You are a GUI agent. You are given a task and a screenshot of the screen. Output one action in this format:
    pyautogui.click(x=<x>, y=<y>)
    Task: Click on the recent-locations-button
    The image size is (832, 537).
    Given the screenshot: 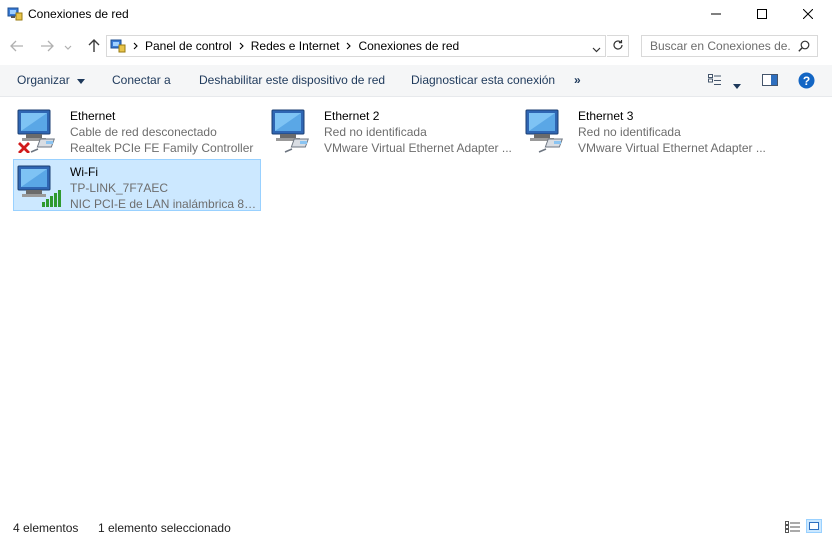 What is the action you would take?
    pyautogui.click(x=68, y=47)
    